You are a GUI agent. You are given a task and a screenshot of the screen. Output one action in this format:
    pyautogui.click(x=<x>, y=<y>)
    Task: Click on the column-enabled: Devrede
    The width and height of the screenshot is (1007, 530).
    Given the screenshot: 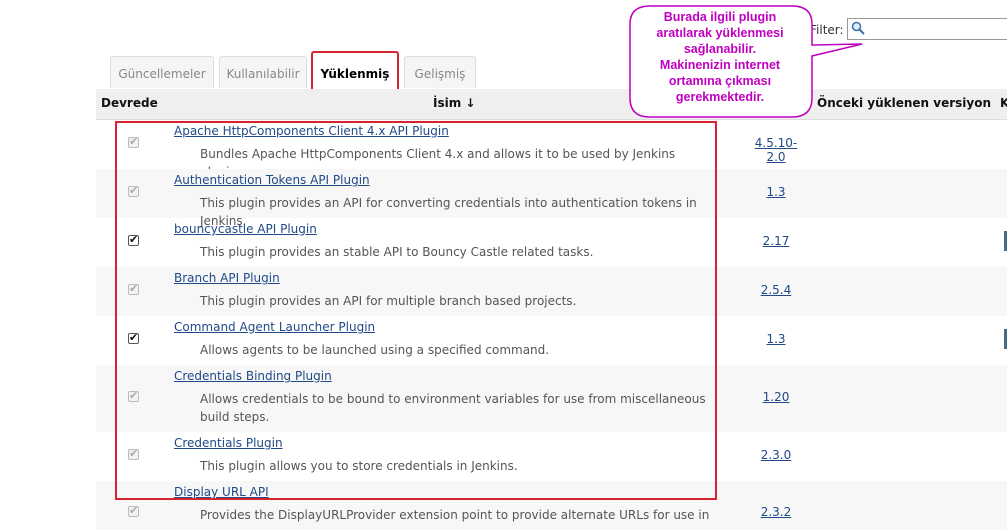 What is the action you would take?
    pyautogui.click(x=129, y=103)
    